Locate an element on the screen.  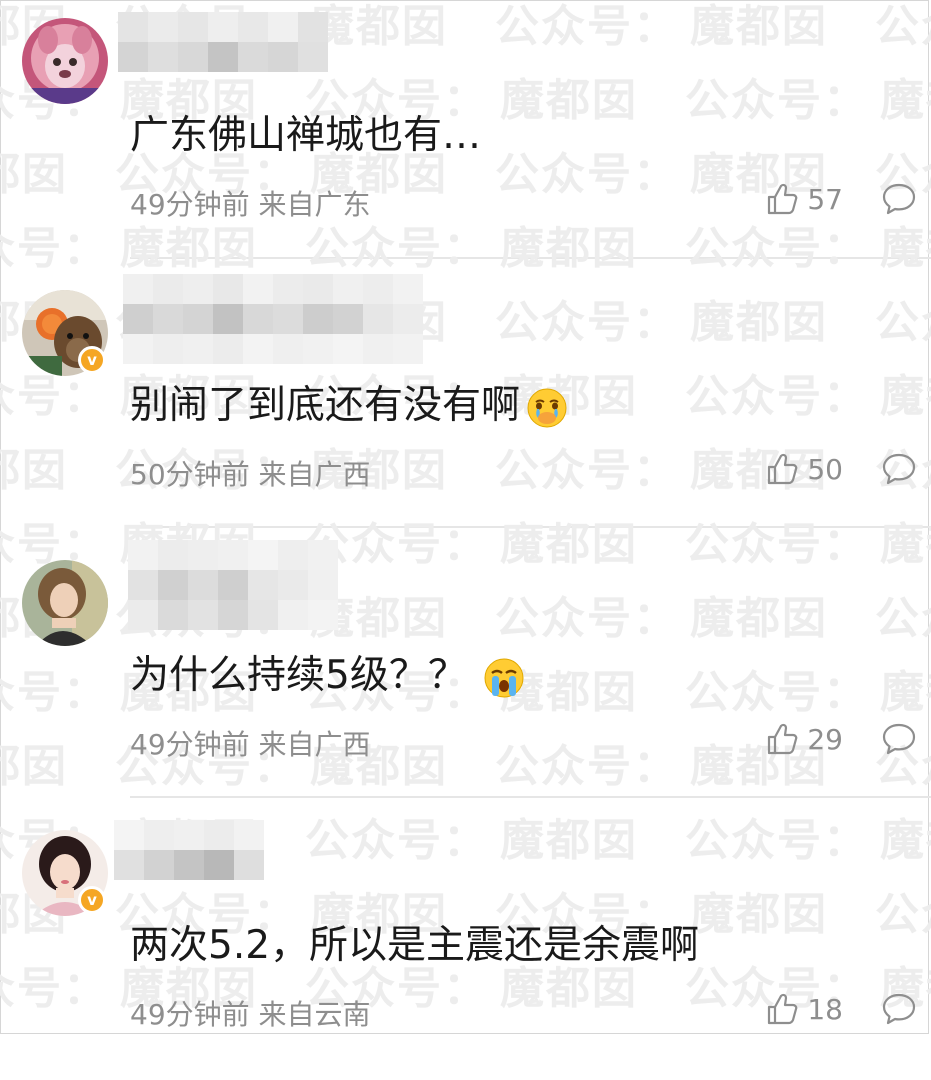
like-button: 50 is located at coordinates (804, 469).